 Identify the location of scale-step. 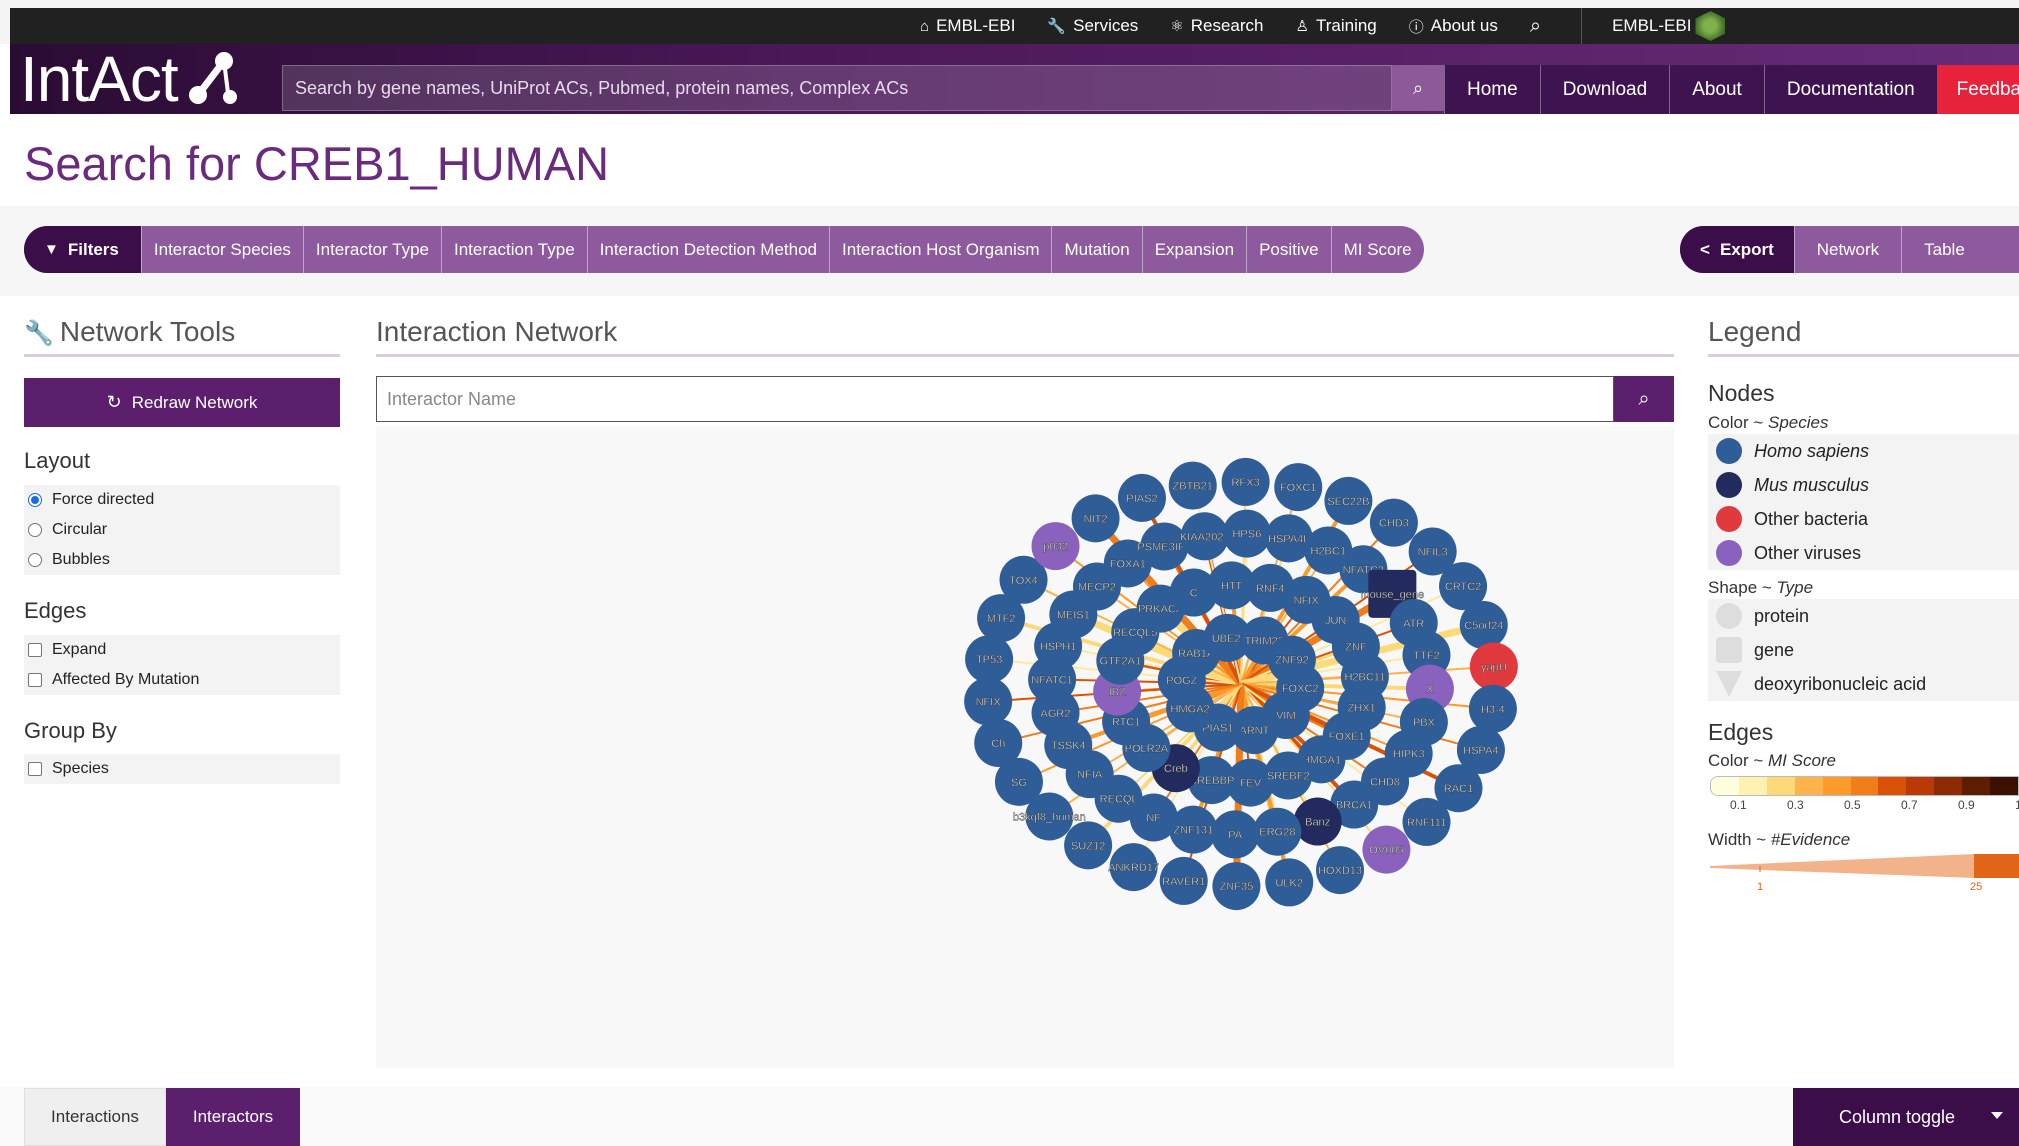
(1920, 786).